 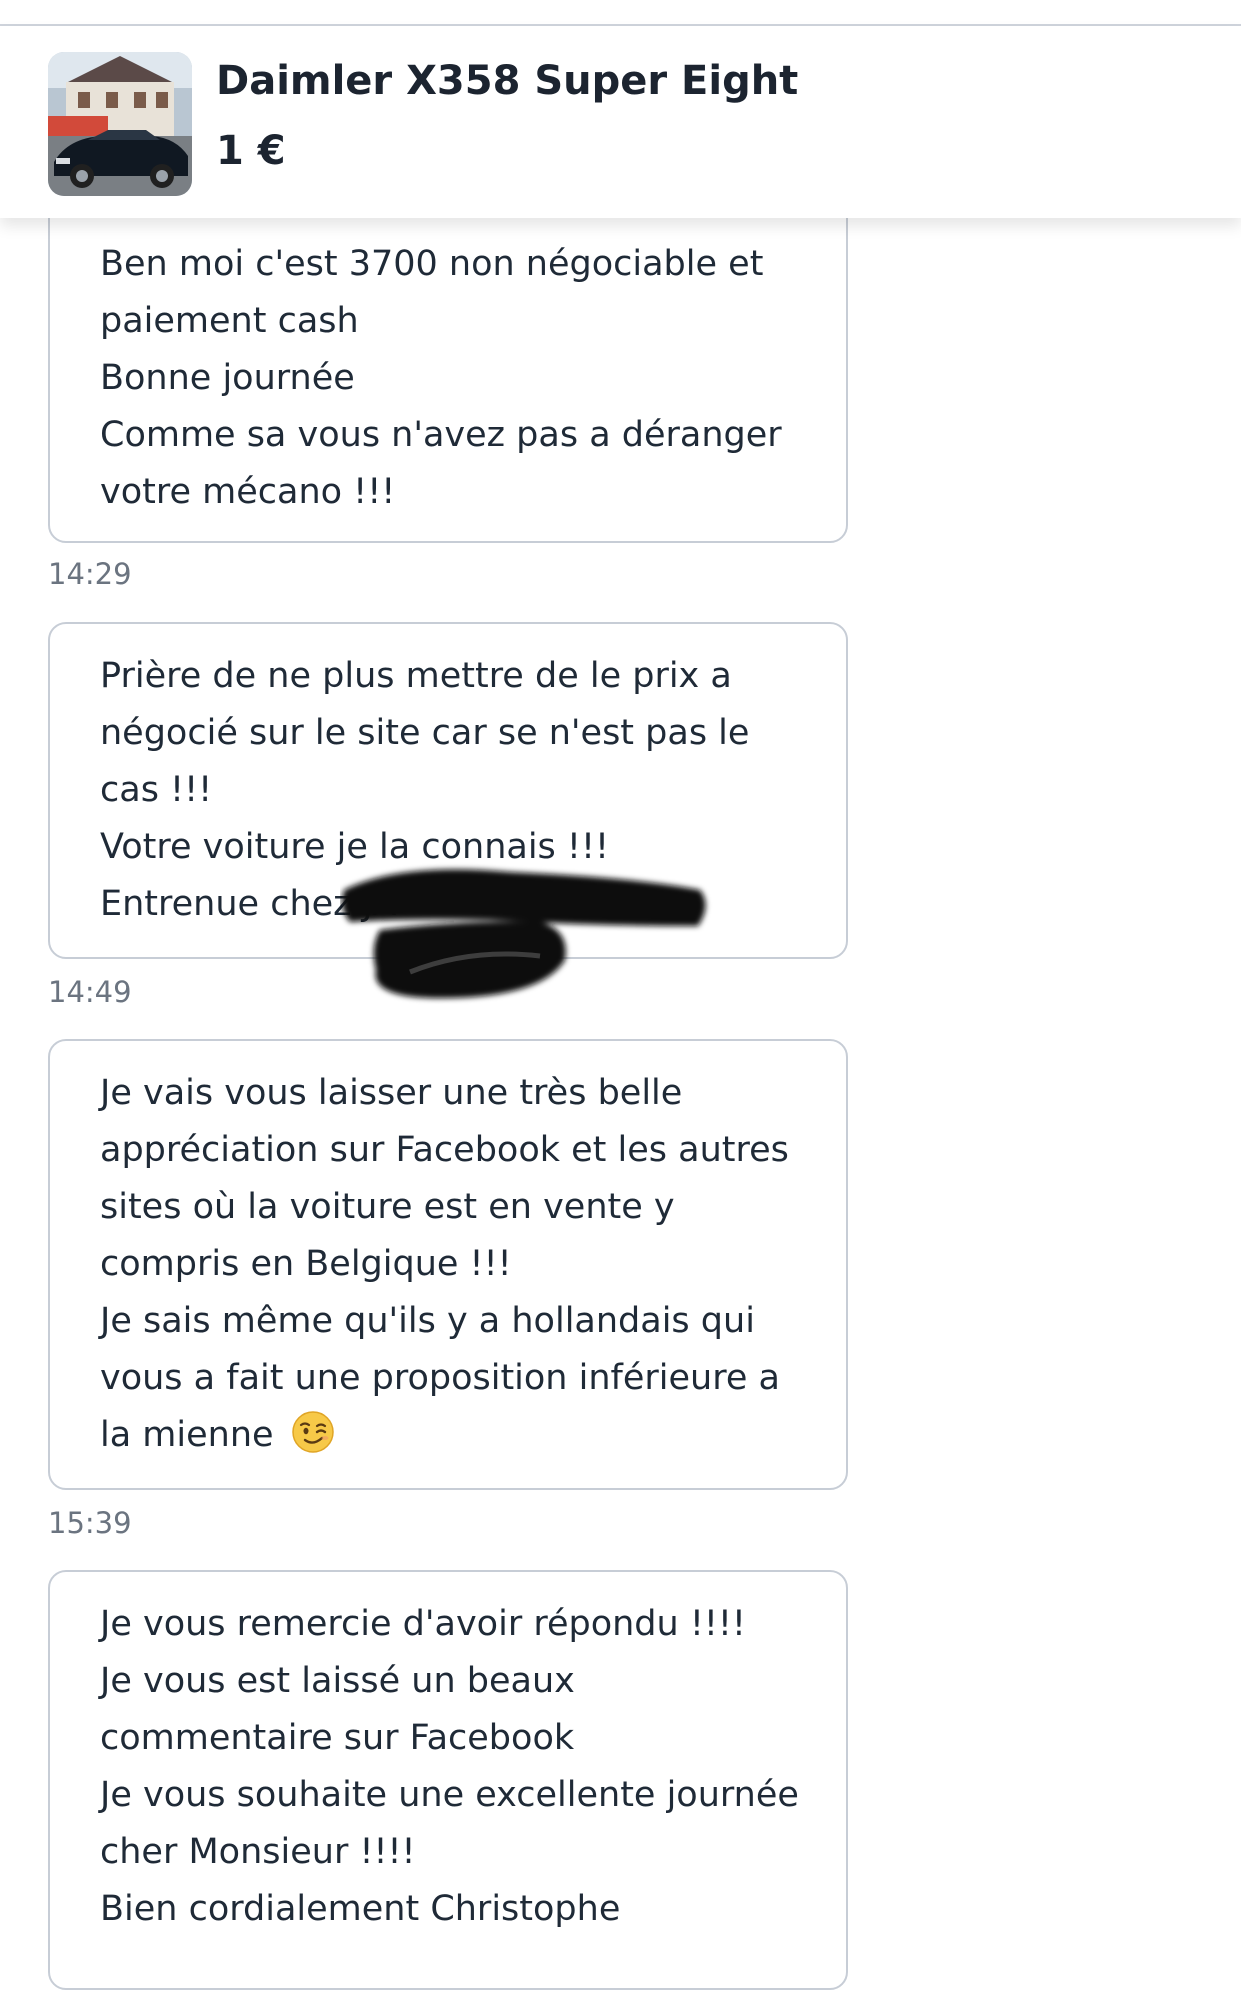 What do you see at coordinates (441, 435) in the screenshot?
I see `message-line: Comme sa vous n'avez pas a déranger` at bounding box center [441, 435].